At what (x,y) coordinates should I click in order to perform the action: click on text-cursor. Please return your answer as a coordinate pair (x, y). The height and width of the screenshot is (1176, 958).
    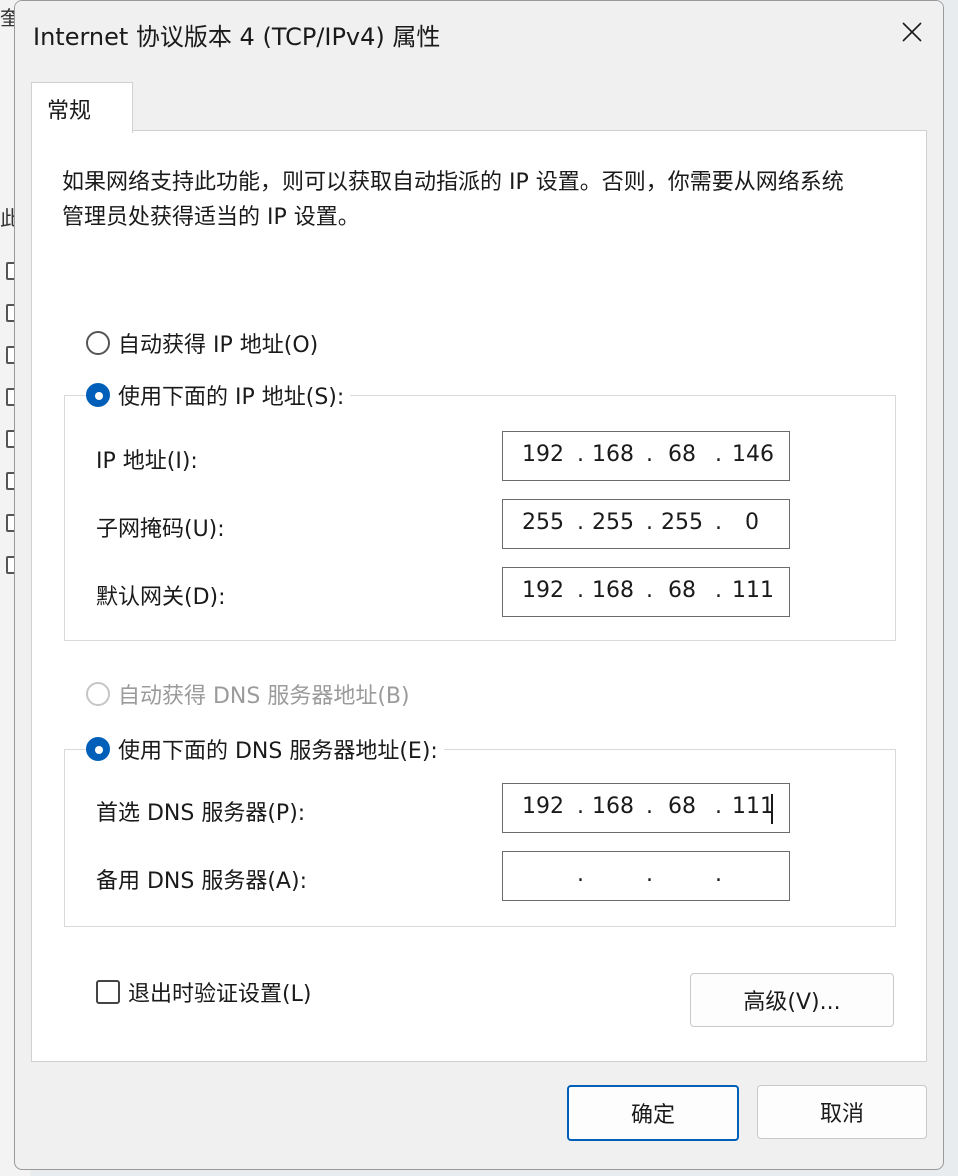
    Looking at the image, I should click on (772, 809).